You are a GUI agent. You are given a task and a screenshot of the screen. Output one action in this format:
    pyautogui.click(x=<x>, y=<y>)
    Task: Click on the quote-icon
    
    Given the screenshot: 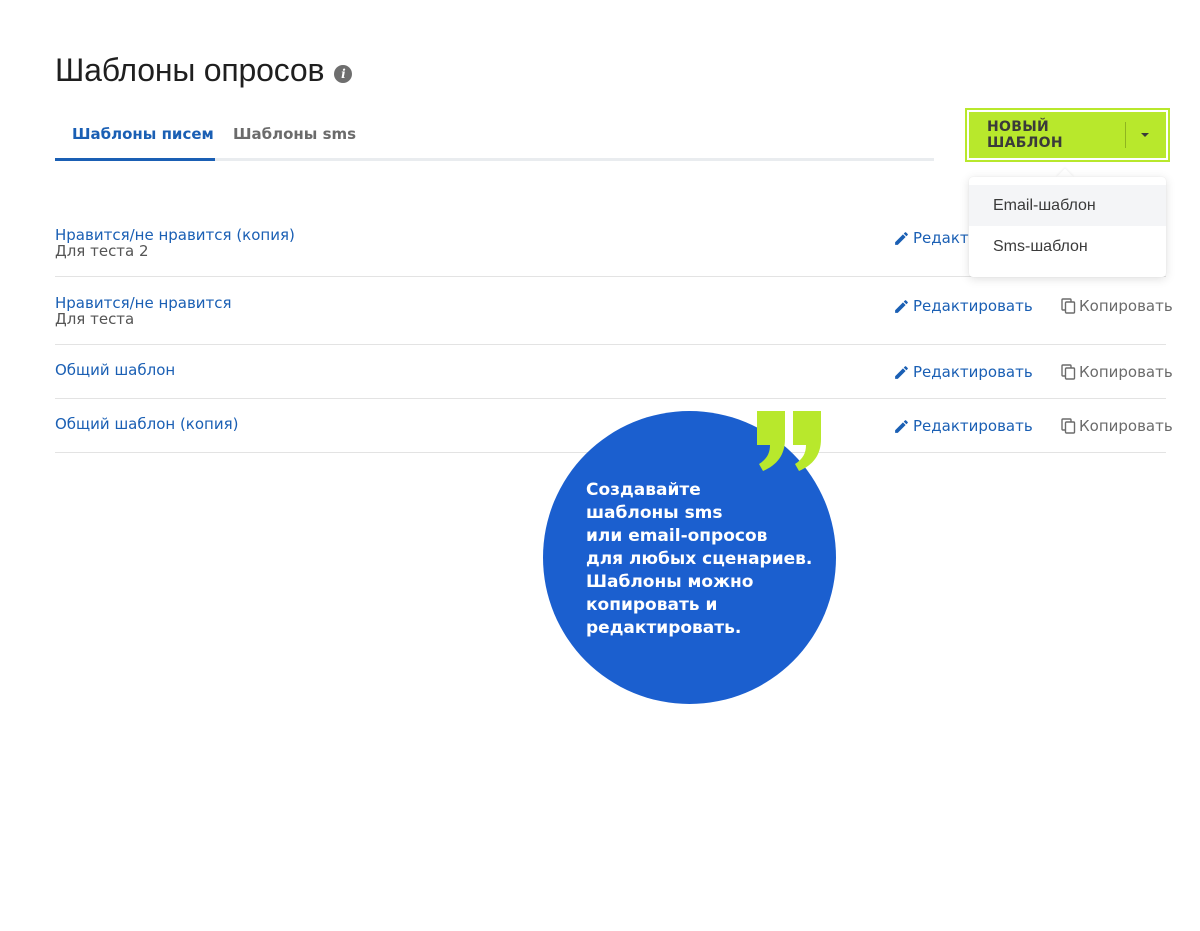 What is the action you would take?
    pyautogui.click(x=789, y=443)
    